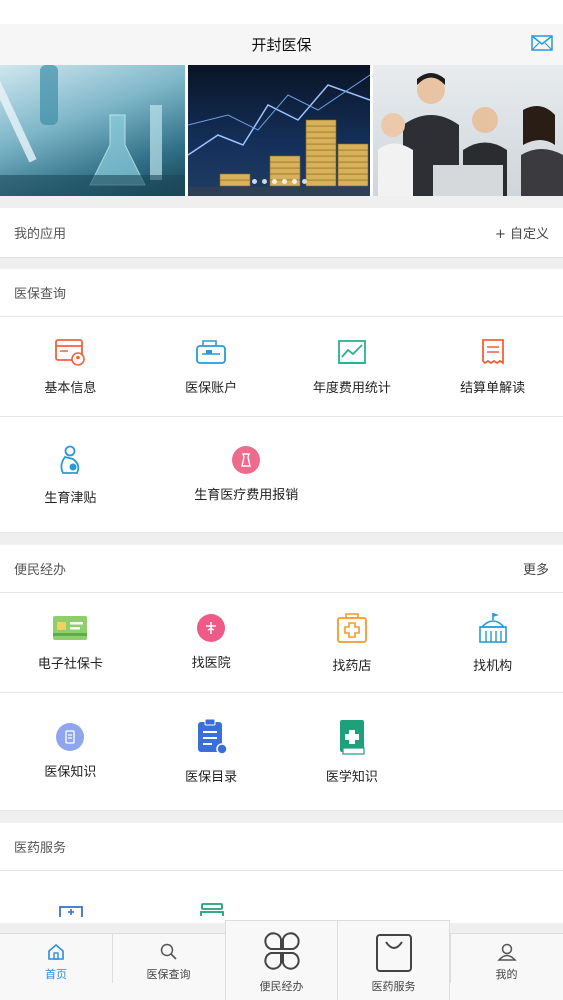 This screenshot has width=563, height=1000. What do you see at coordinates (56, 951) in the screenshot?
I see `home-icon` at bounding box center [56, 951].